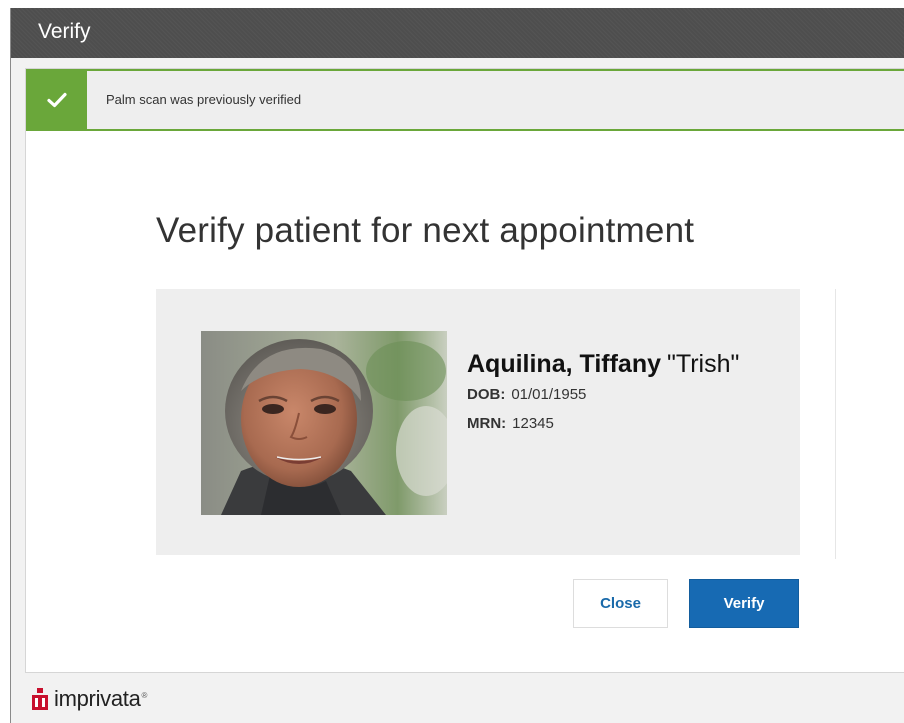 The image size is (904, 723). Describe the element at coordinates (549, 394) in the screenshot. I see `dob-value: 01/01/1955` at that location.